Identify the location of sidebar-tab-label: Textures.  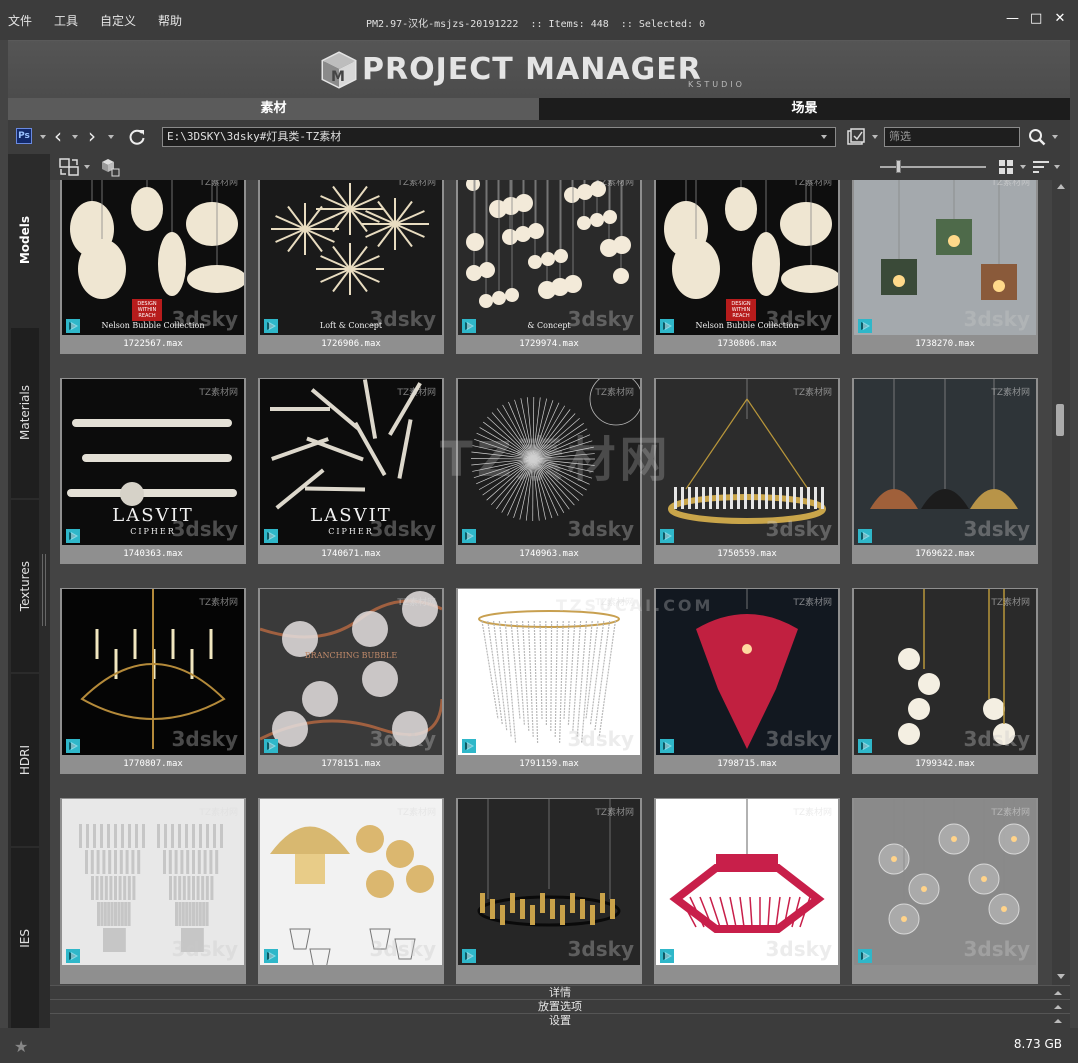
(25, 586).